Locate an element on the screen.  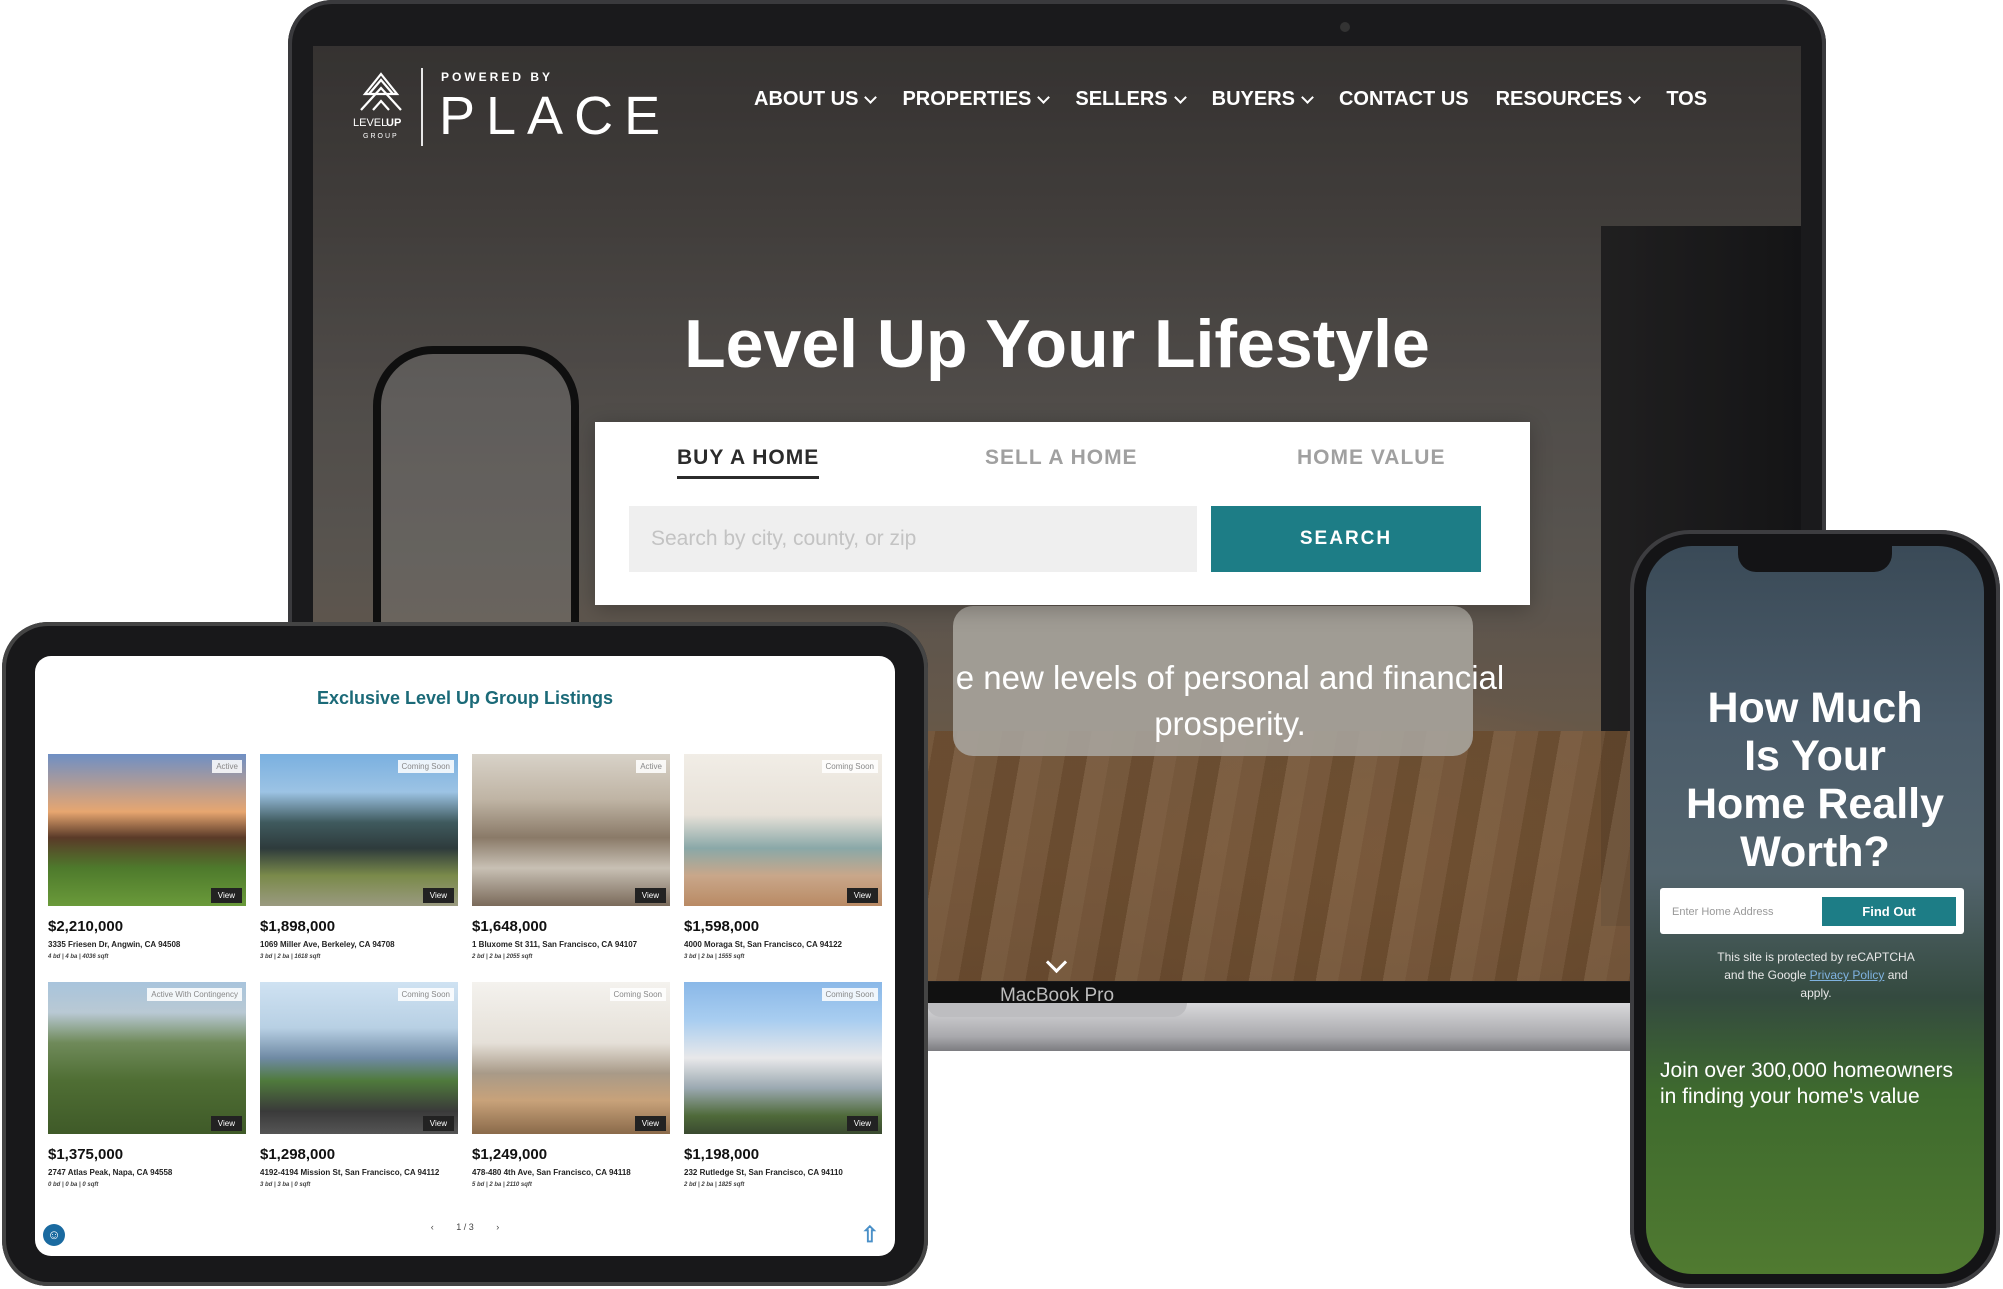
listing-price: $1,198,000 is located at coordinates (722, 1154).